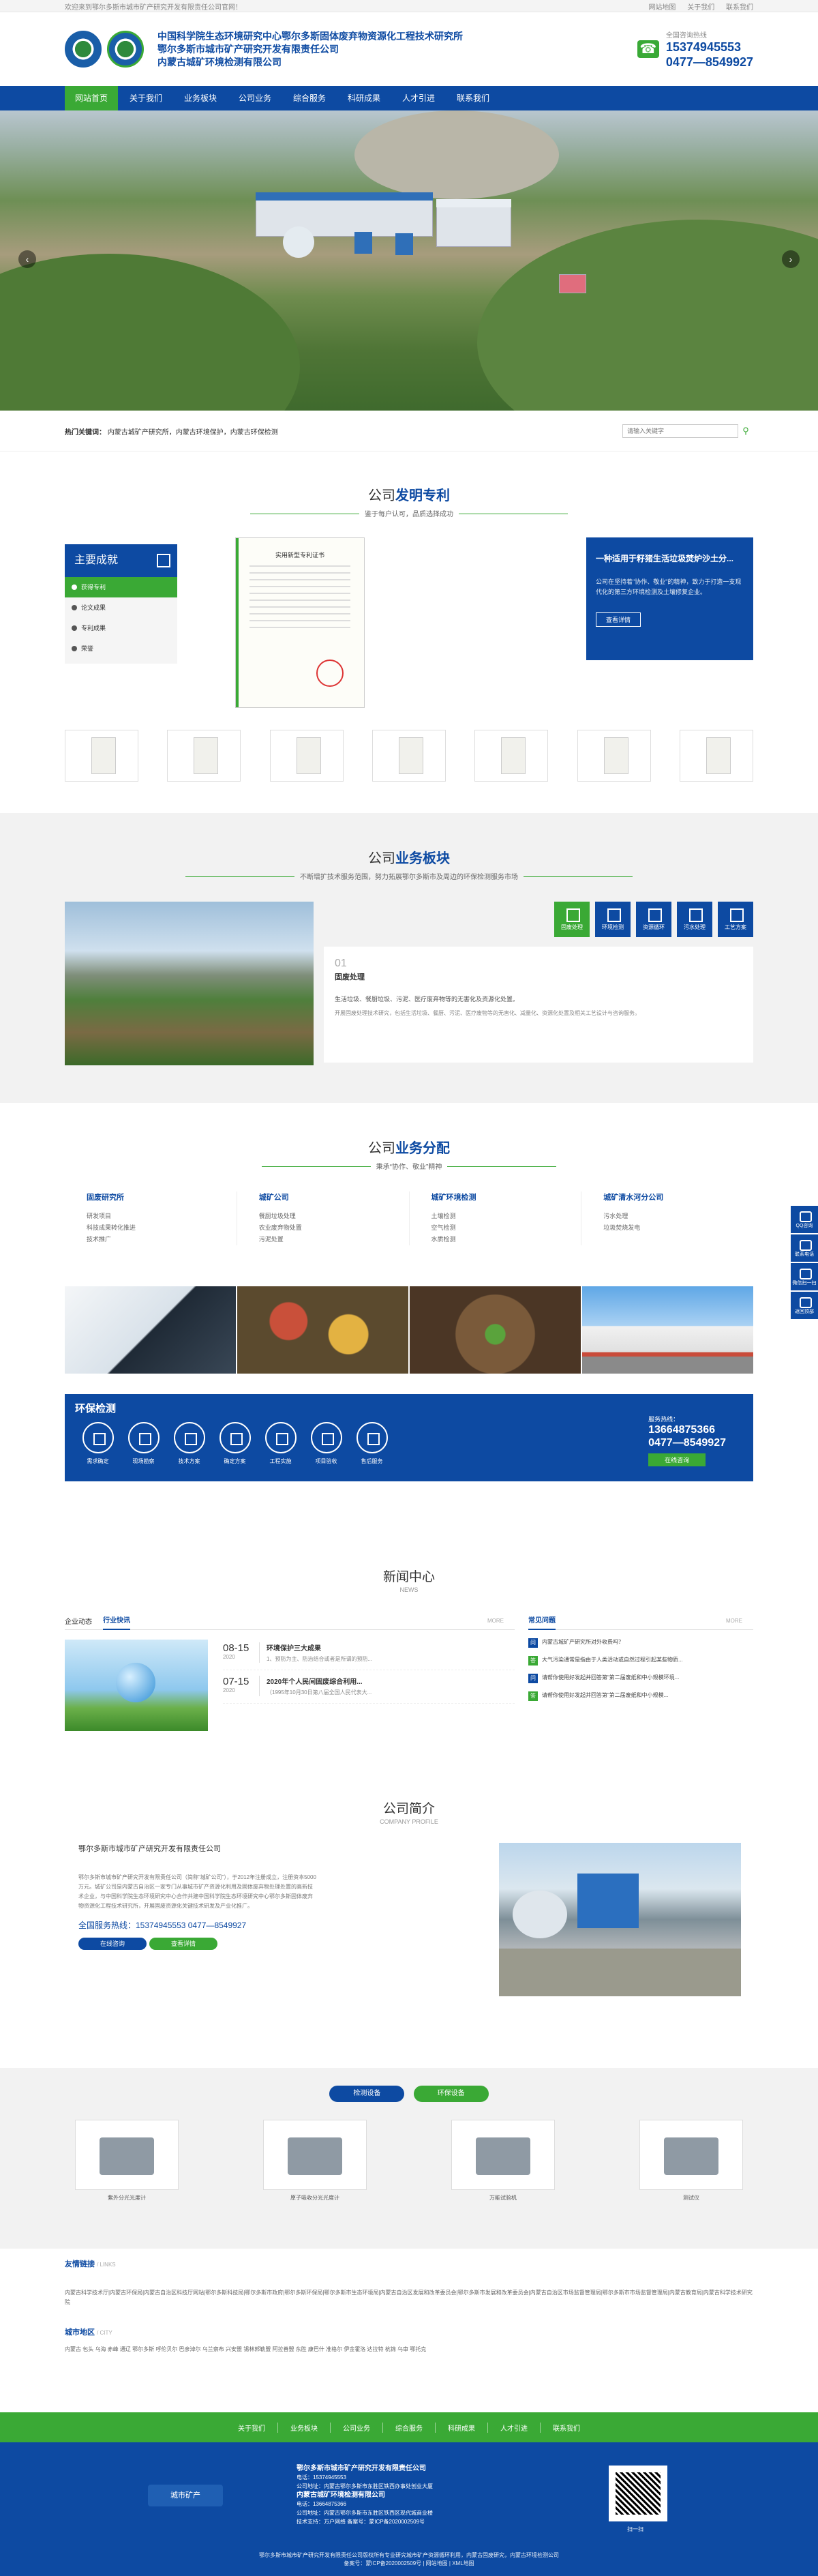  I want to click on footer-nav-about: 关于我们, so click(251, 2428).